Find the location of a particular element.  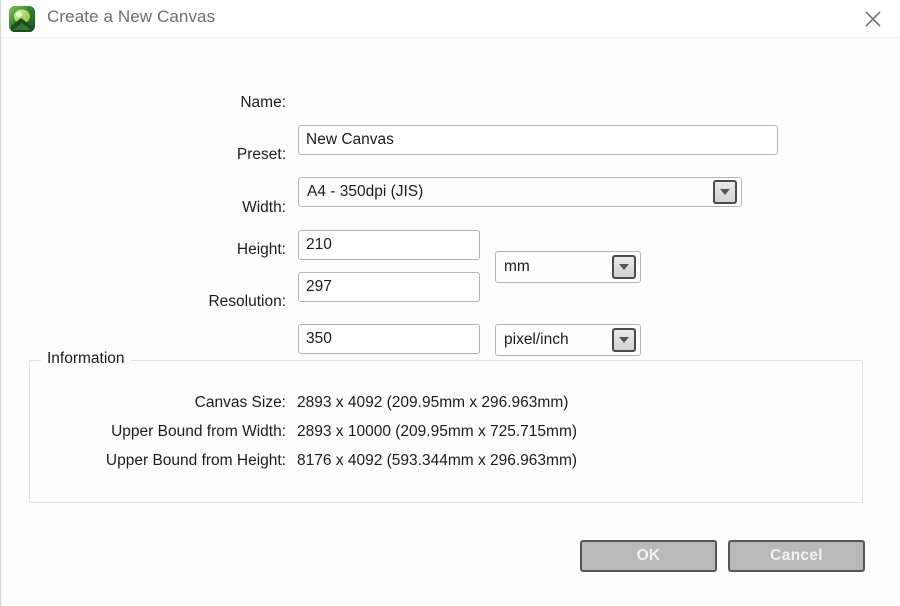

resolution-unit-dropdown-arrow is located at coordinates (624, 340).